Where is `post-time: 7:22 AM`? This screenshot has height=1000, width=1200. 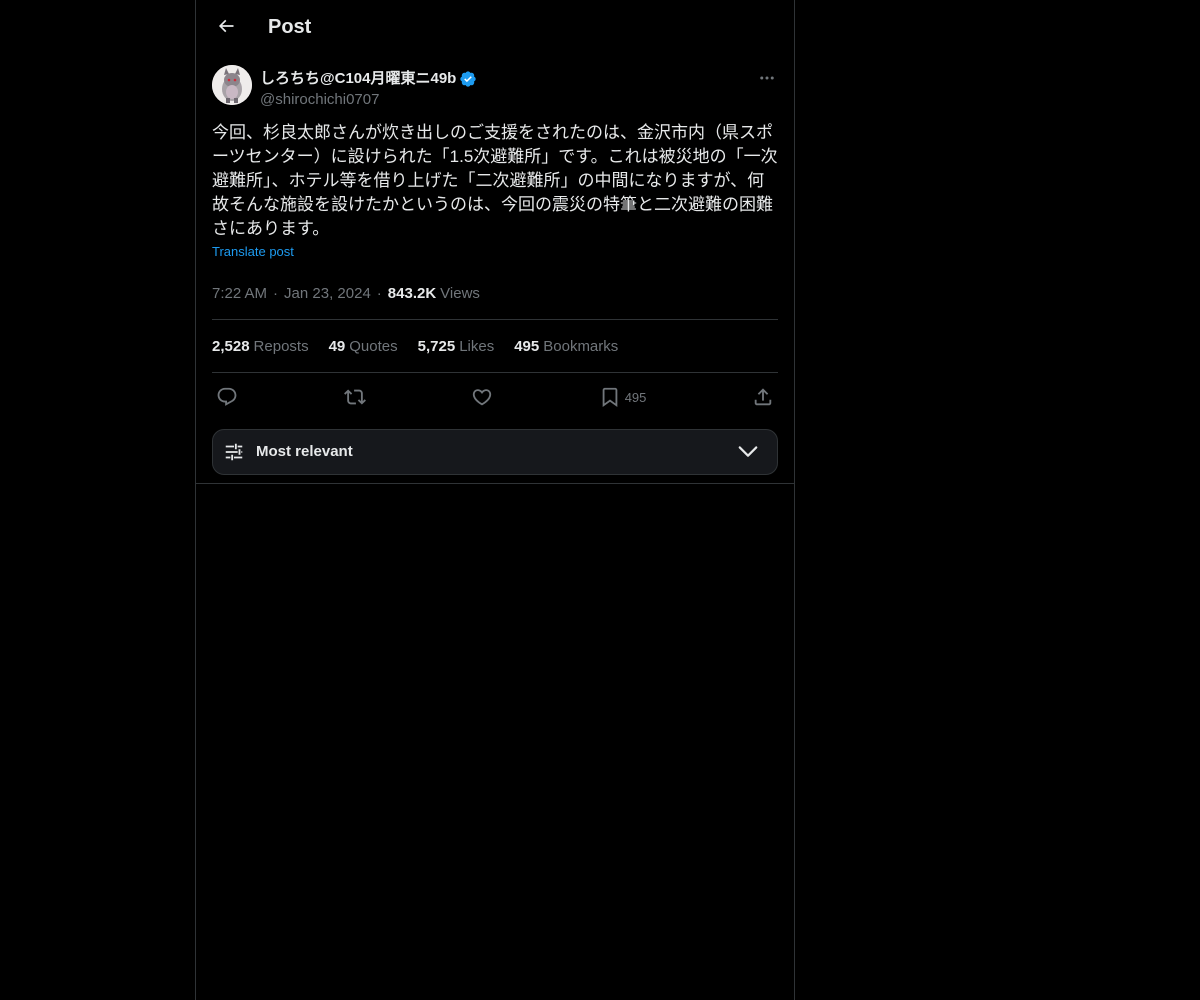 post-time: 7:22 AM is located at coordinates (239, 294).